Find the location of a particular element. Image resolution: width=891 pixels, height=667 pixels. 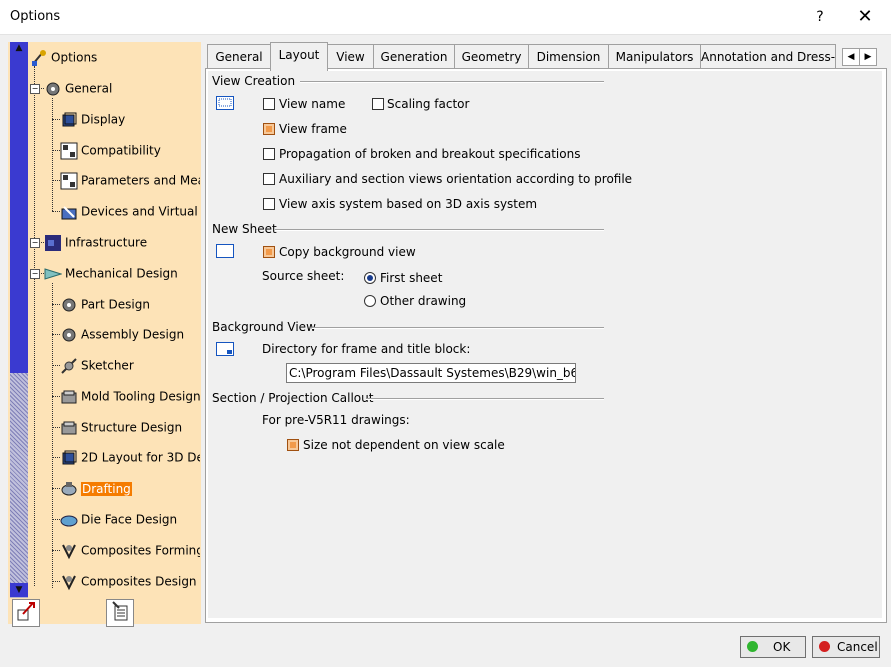

options-list-icon is located at coordinates (120, 613).